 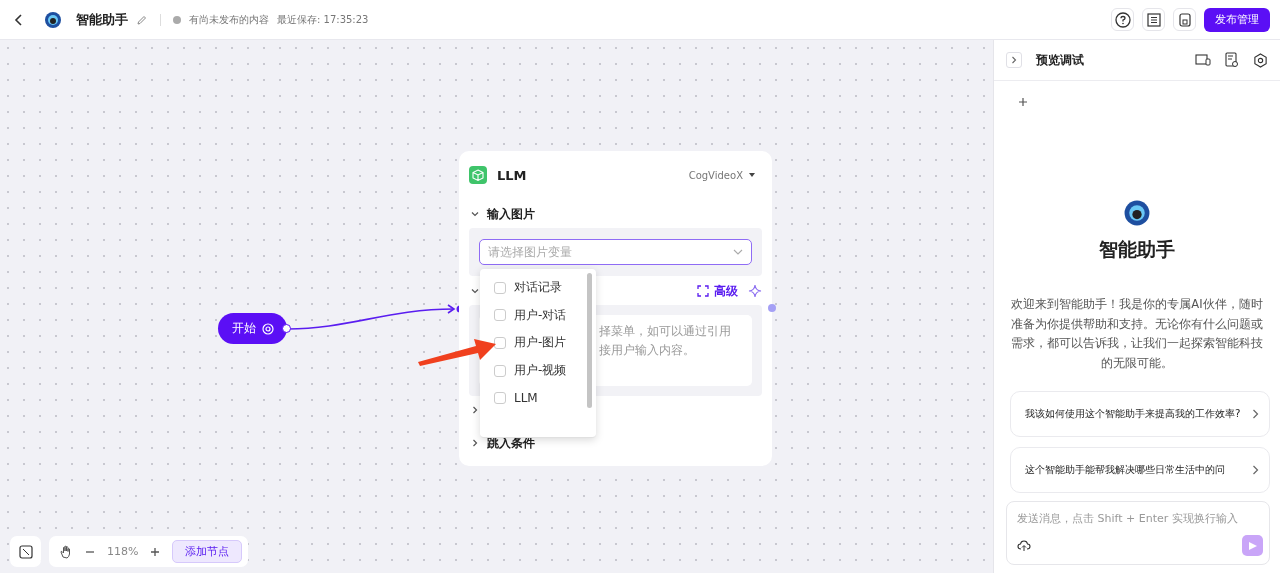 I want to click on dropdown-option: LLM, so click(x=545, y=398).